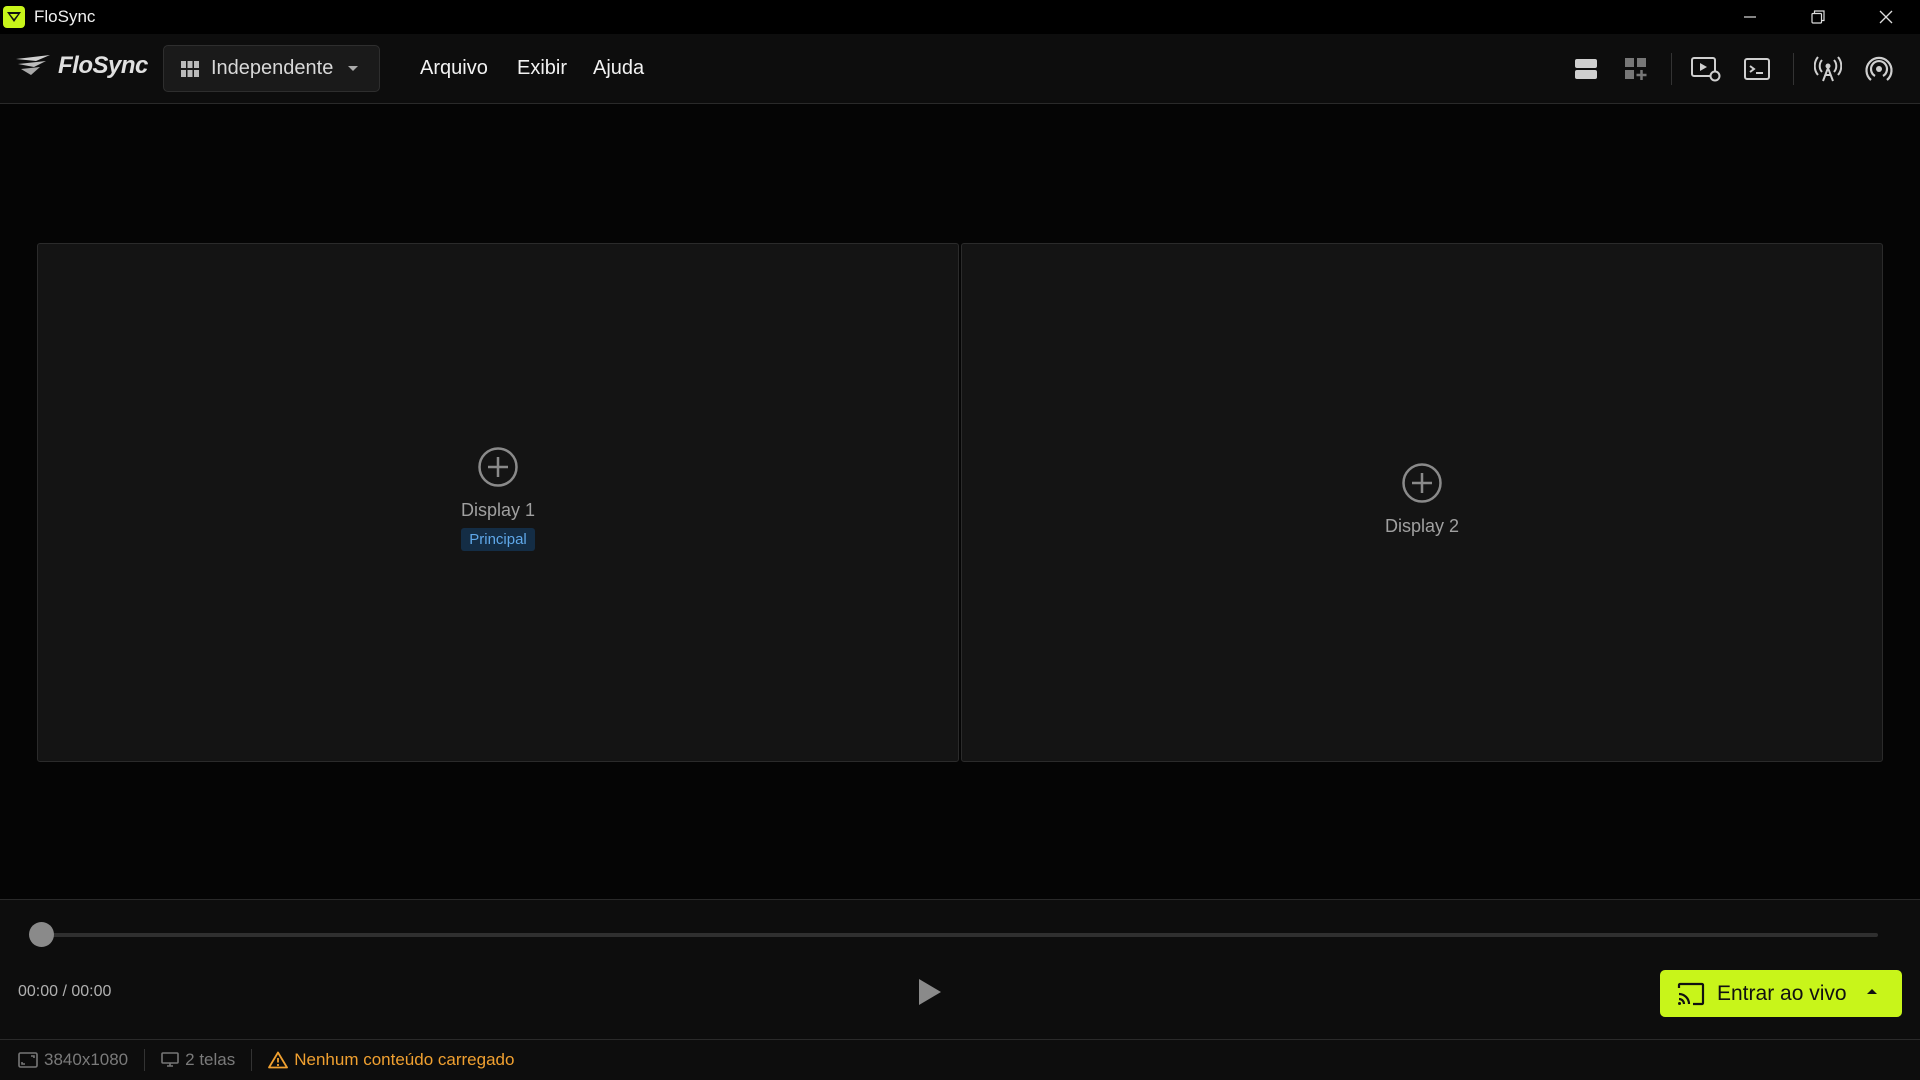 This screenshot has height=1080, width=1920. I want to click on playback-time: 00:00 / 00:00, so click(65, 991).